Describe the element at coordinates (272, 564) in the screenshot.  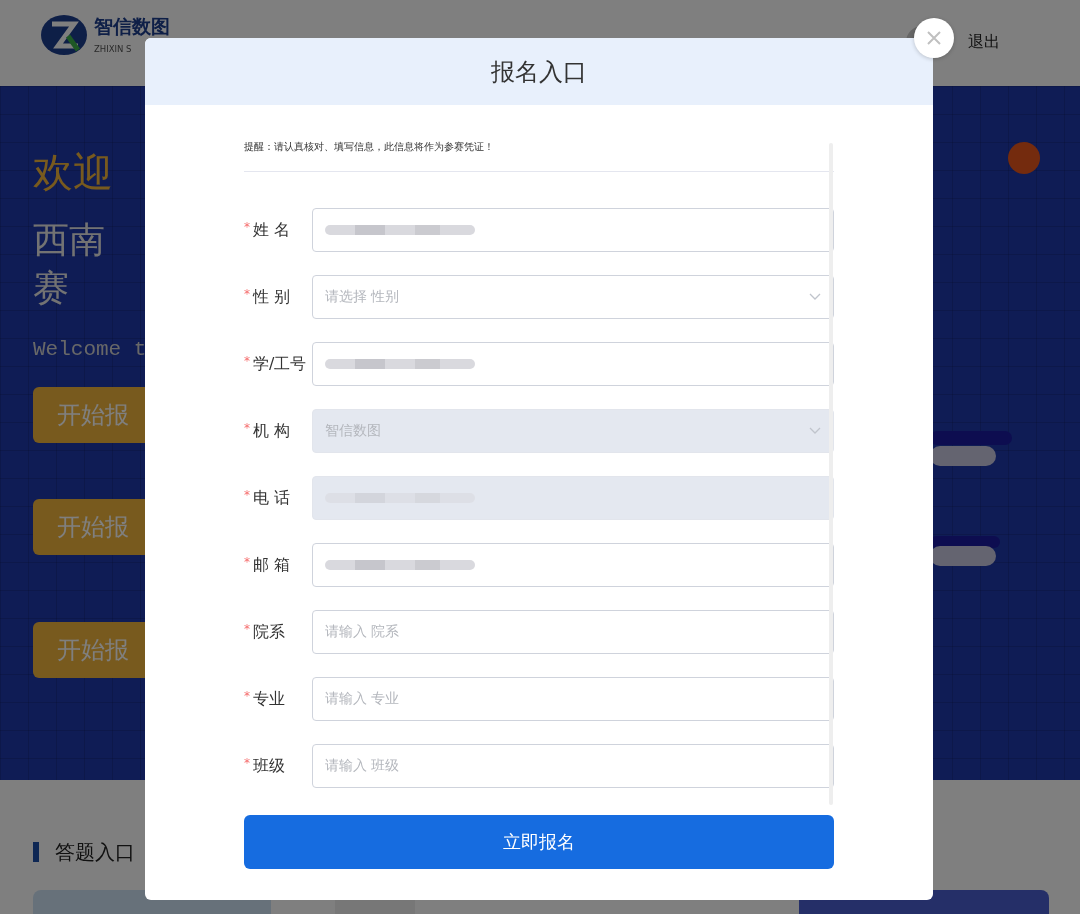
I see `field-label: 邮 箱` at that location.